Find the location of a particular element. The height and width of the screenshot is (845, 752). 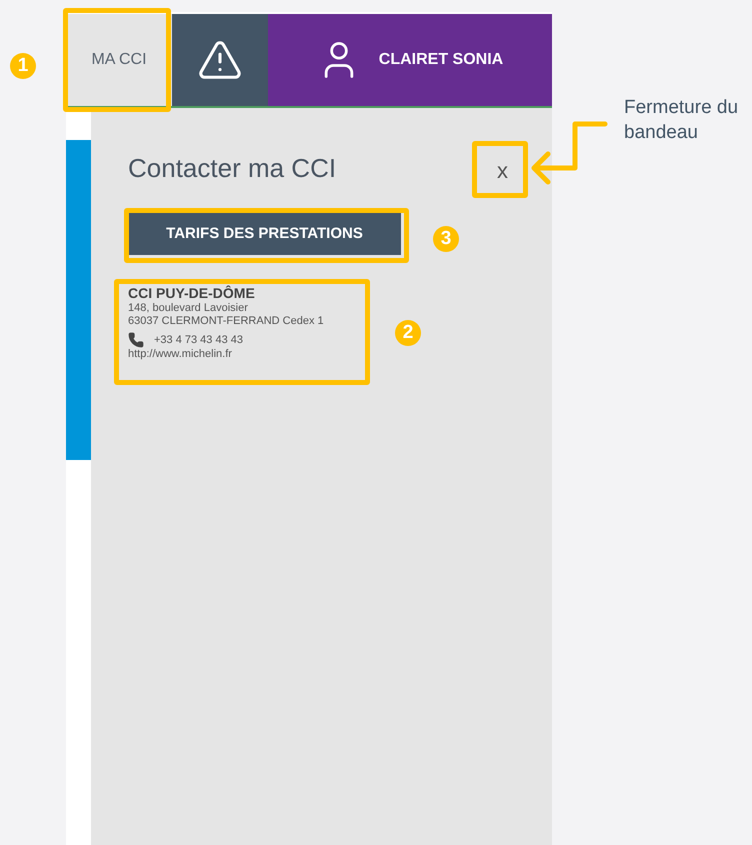

step-number: 1 is located at coordinates (23, 66).